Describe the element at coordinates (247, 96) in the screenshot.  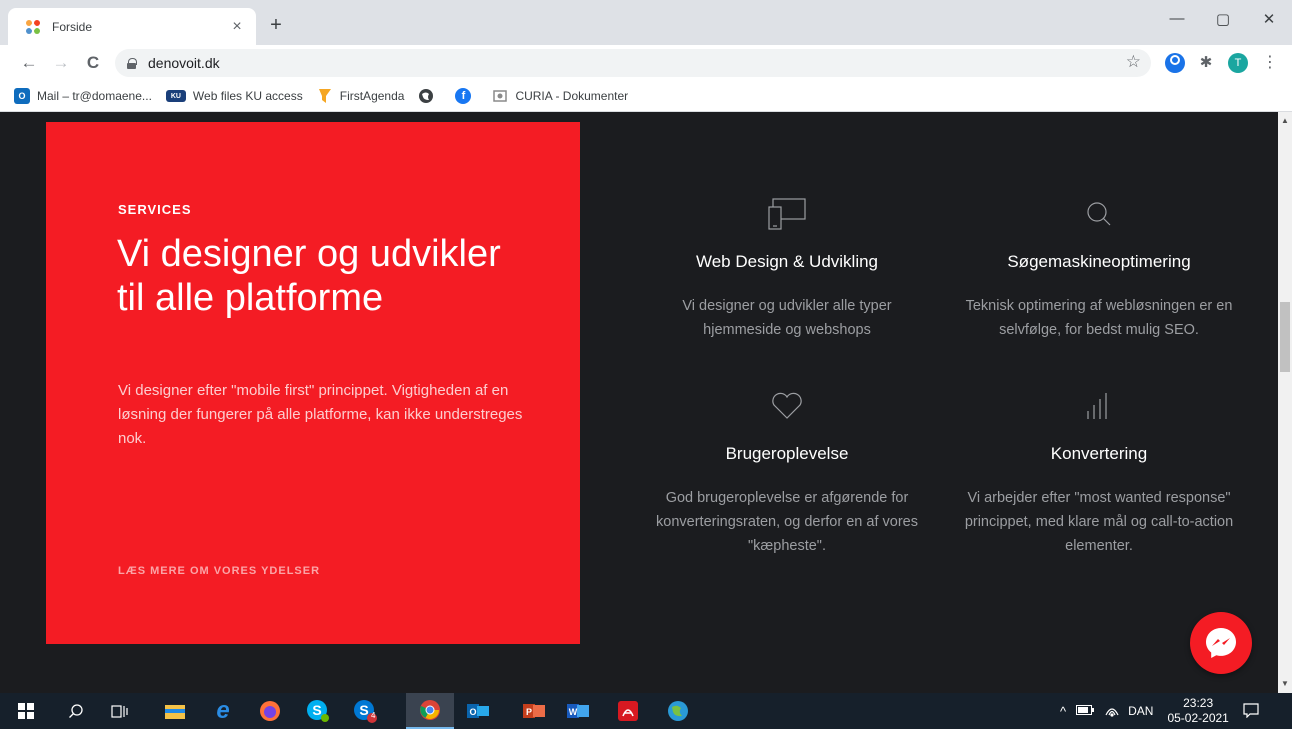
I see `bookmark-label: Web files KU access` at that location.